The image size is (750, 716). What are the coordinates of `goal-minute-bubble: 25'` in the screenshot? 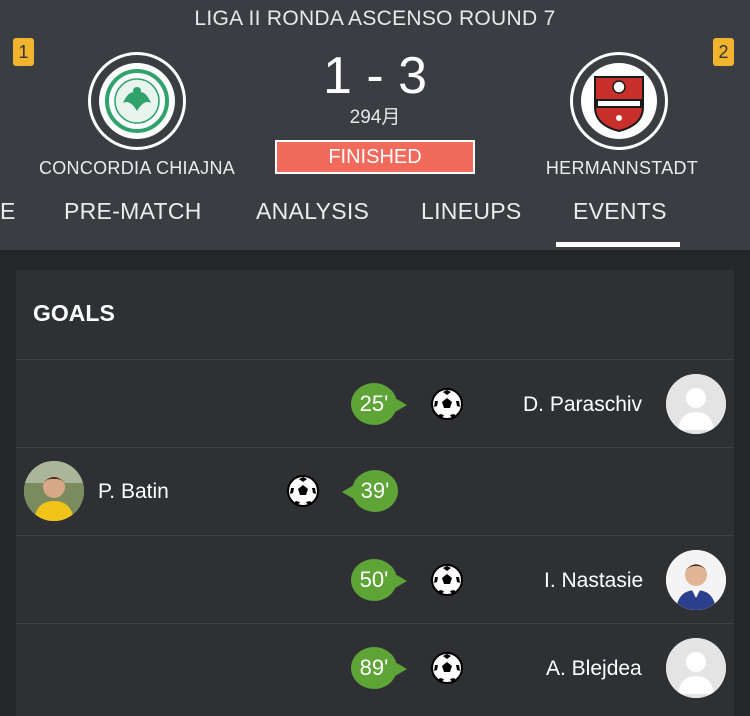 It's located at (379, 404).